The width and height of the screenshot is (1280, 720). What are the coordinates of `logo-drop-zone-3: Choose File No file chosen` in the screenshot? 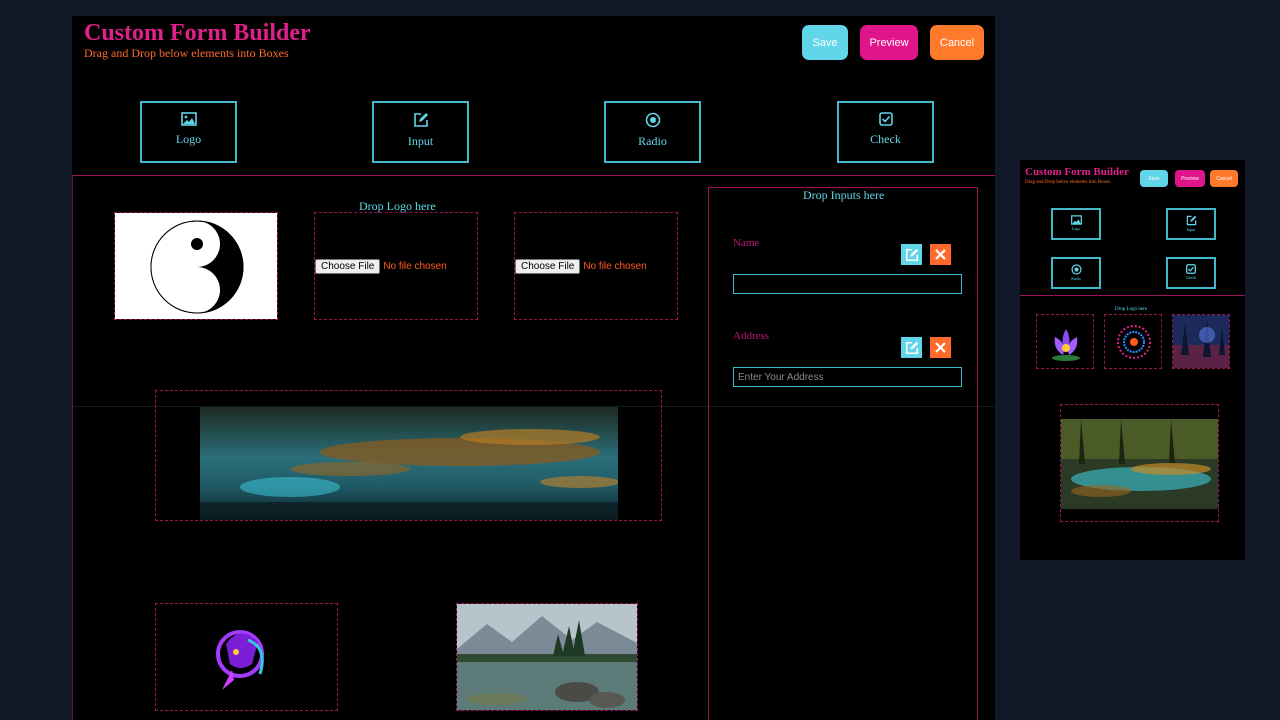 It's located at (596, 266).